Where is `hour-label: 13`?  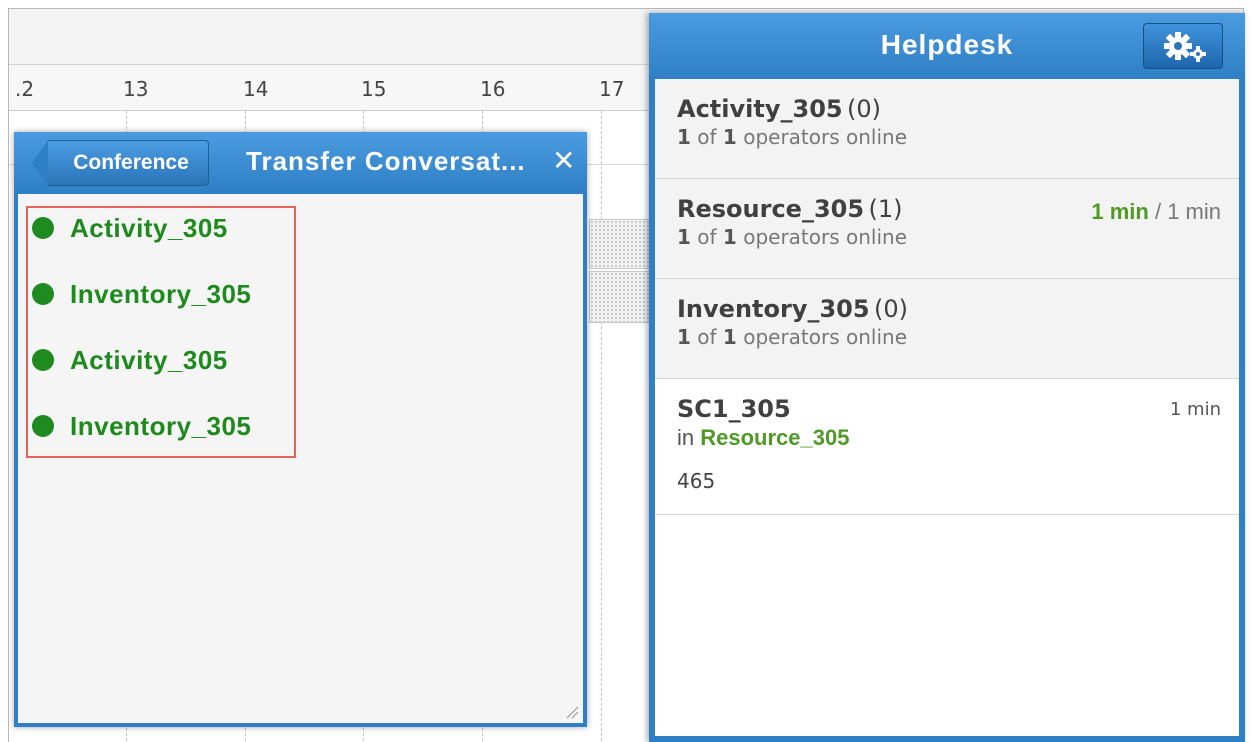
hour-label: 13 is located at coordinates (136, 89).